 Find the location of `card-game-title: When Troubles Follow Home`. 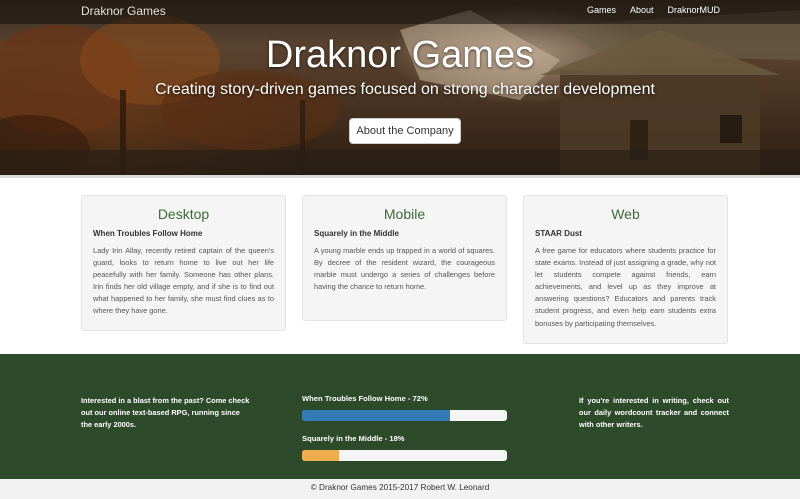

card-game-title: When Troubles Follow Home is located at coordinates (148, 233).